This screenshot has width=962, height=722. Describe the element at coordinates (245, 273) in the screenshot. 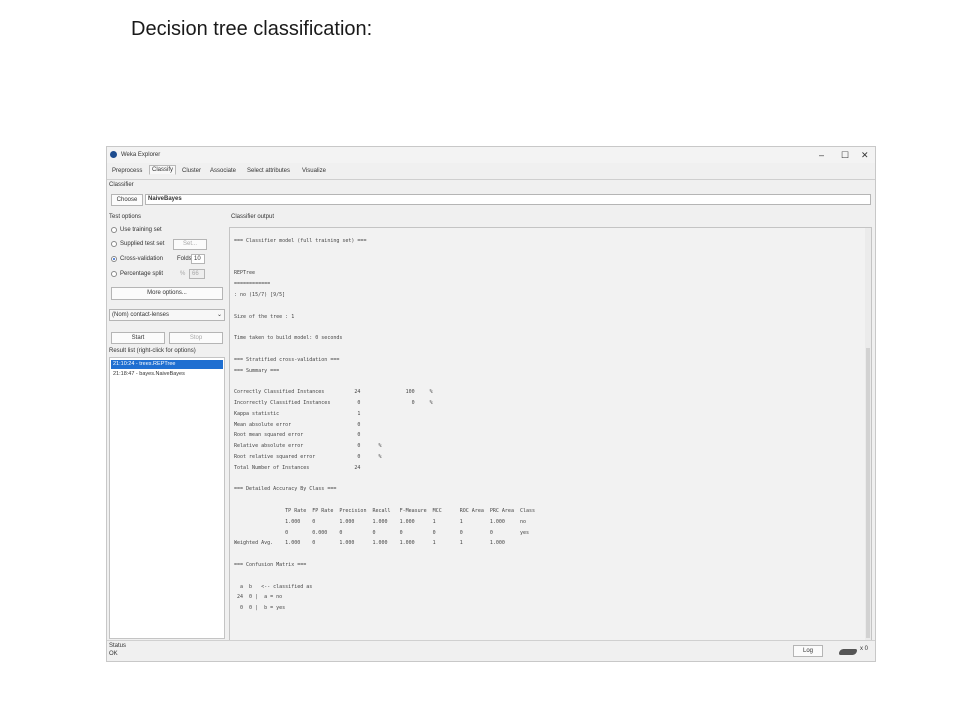

I see `output-line: REPTree` at that location.